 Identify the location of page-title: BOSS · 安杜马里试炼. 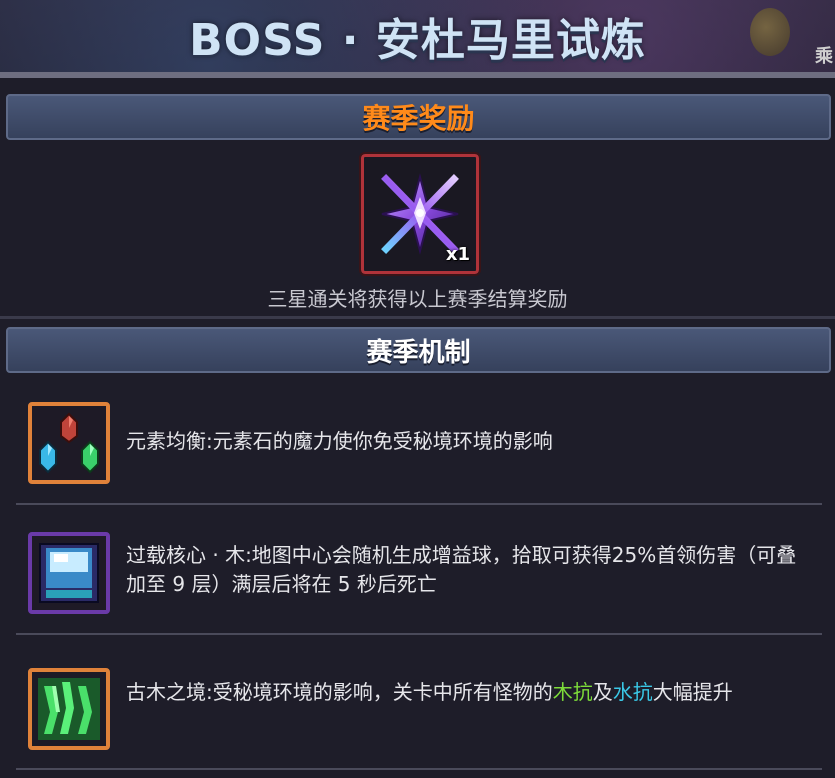
(417, 40).